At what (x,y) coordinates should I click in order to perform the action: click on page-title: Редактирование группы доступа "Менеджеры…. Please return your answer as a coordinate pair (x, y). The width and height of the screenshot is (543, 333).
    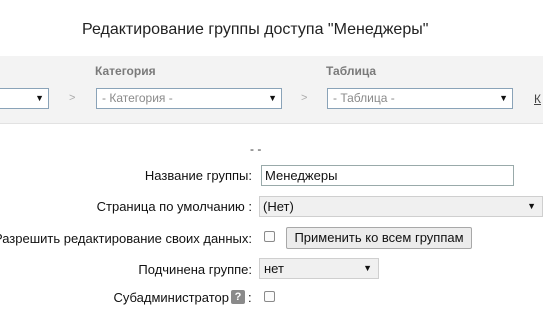
    Looking at the image, I should click on (255, 29).